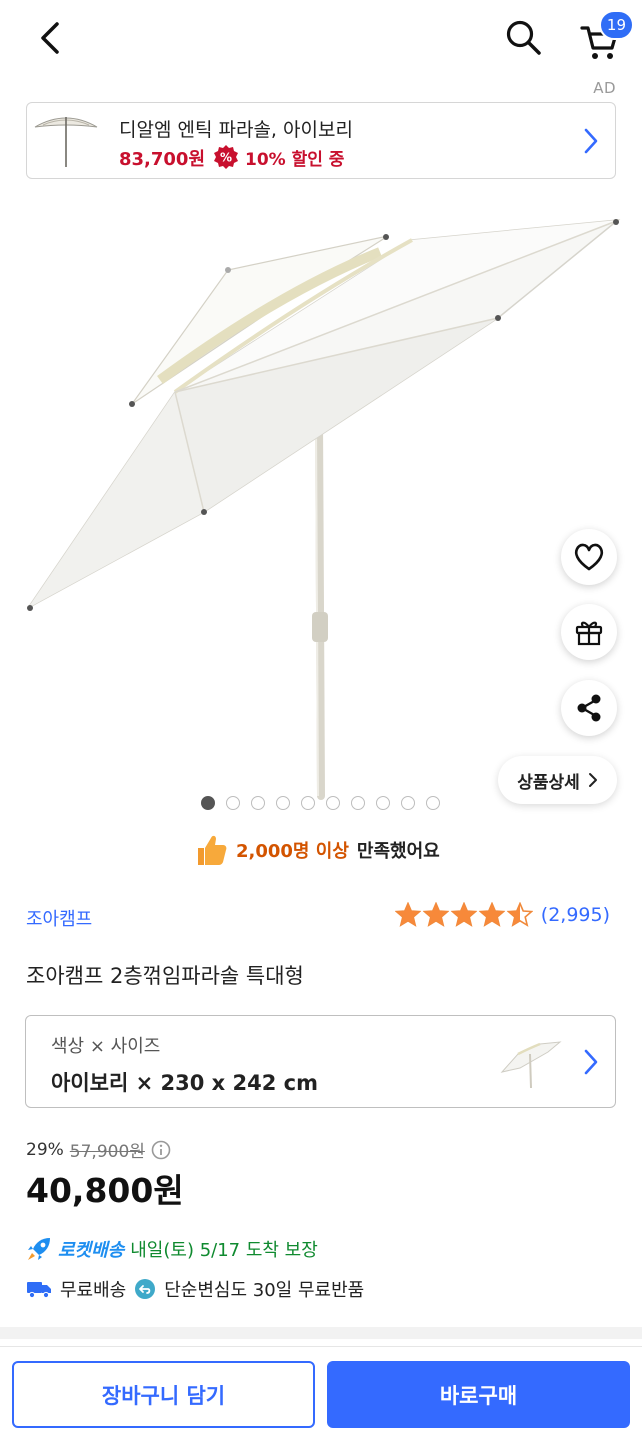 This screenshot has width=642, height=1440. I want to click on discount-badge-icon: %, so click(226, 157).